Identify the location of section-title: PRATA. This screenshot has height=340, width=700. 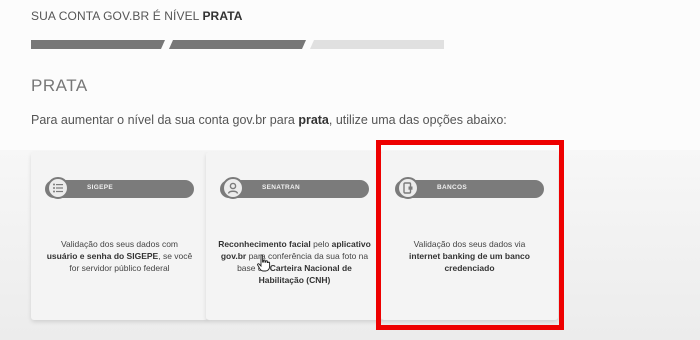
(59, 85).